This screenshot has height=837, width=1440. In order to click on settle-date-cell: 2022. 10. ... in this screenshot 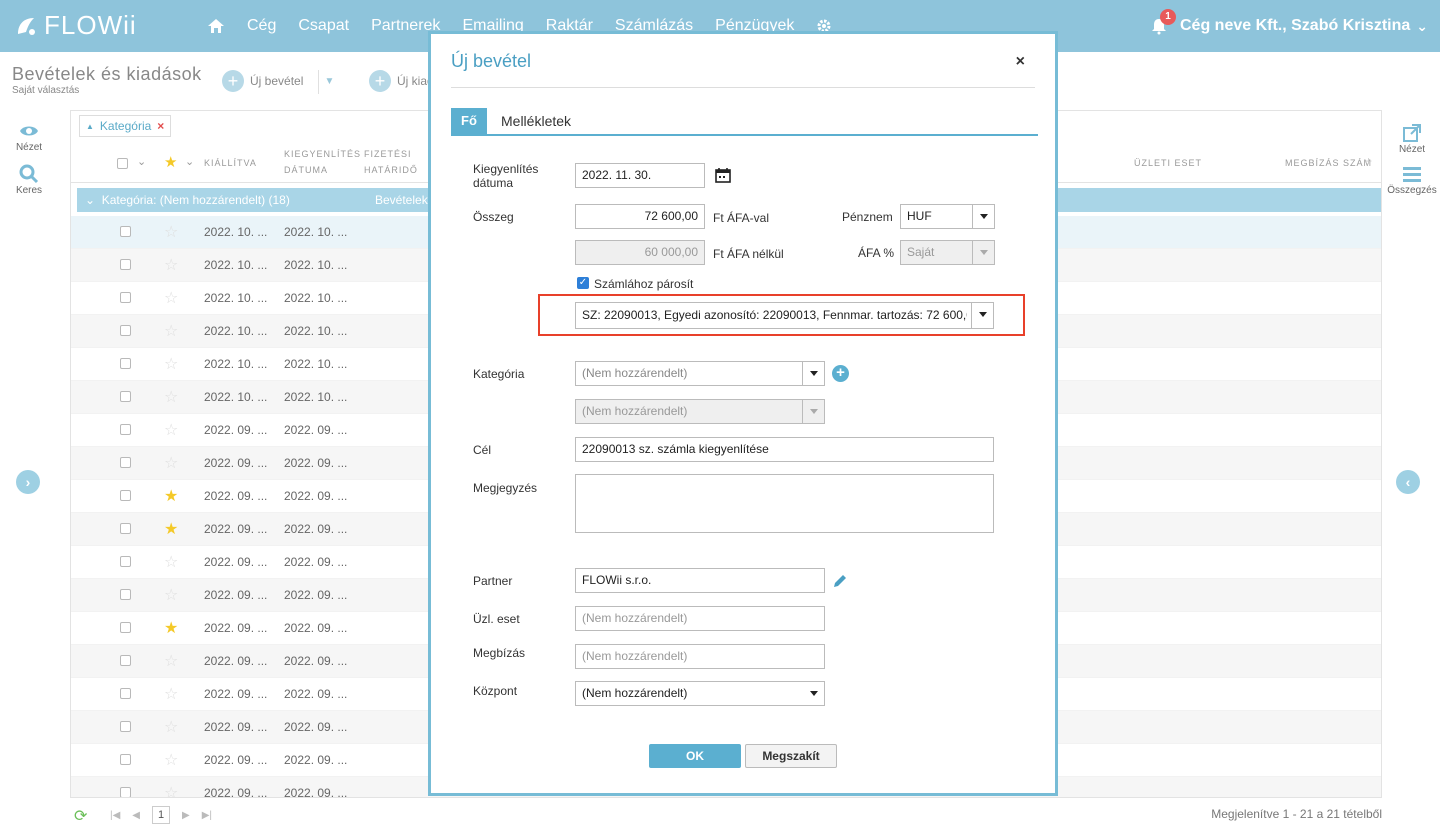, I will do `click(316, 364)`.